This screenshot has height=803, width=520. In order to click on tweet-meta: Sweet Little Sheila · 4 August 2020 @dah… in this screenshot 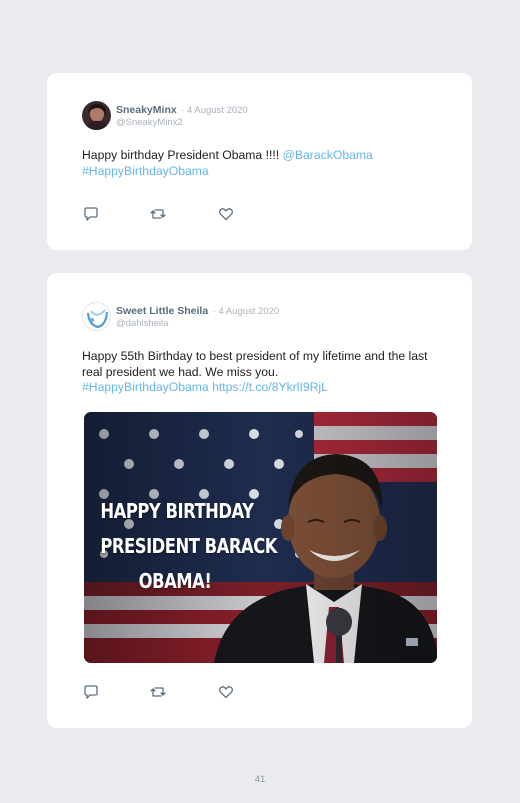, I will do `click(197, 317)`.